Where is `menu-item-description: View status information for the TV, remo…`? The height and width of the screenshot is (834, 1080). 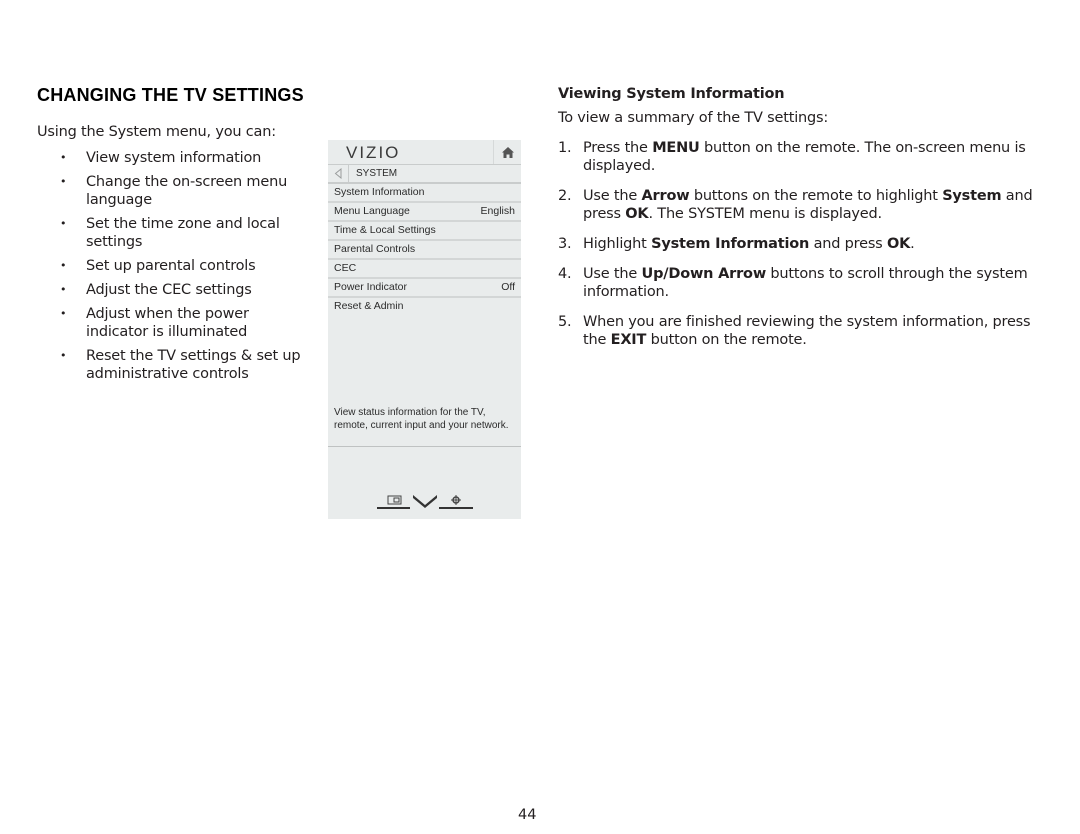 menu-item-description: View status information for the TV, remo… is located at coordinates (421, 419).